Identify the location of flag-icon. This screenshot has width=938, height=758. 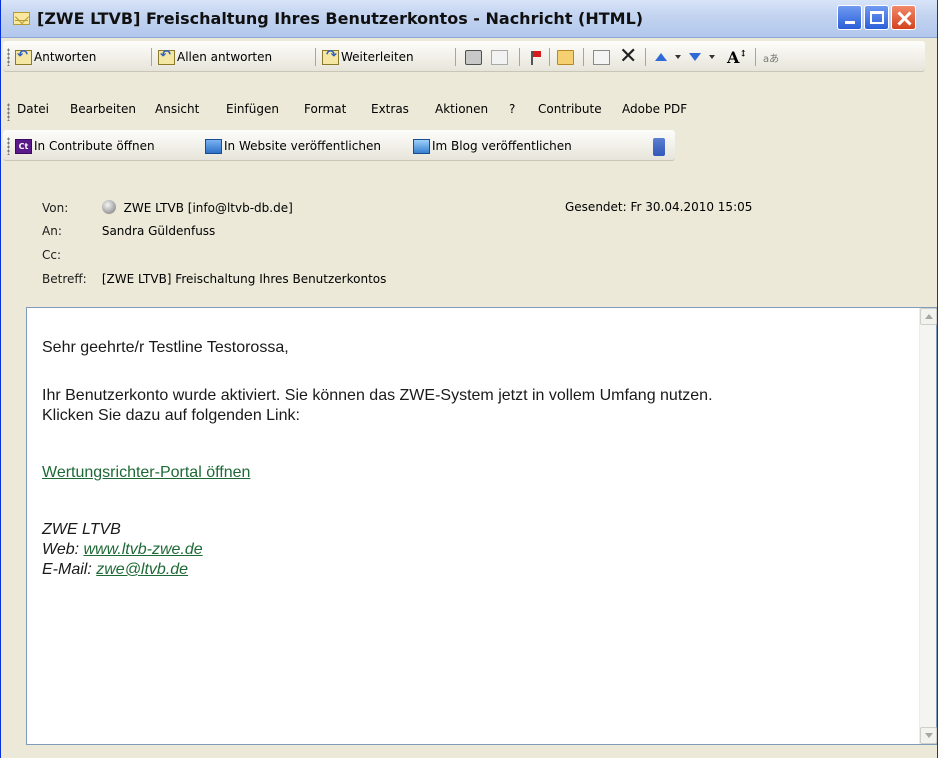
(537, 57).